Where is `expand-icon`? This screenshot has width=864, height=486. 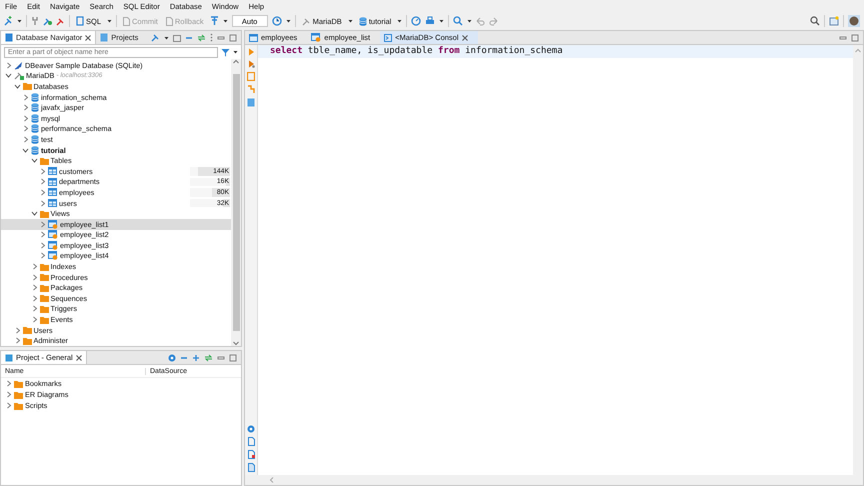 expand-icon is located at coordinates (196, 358).